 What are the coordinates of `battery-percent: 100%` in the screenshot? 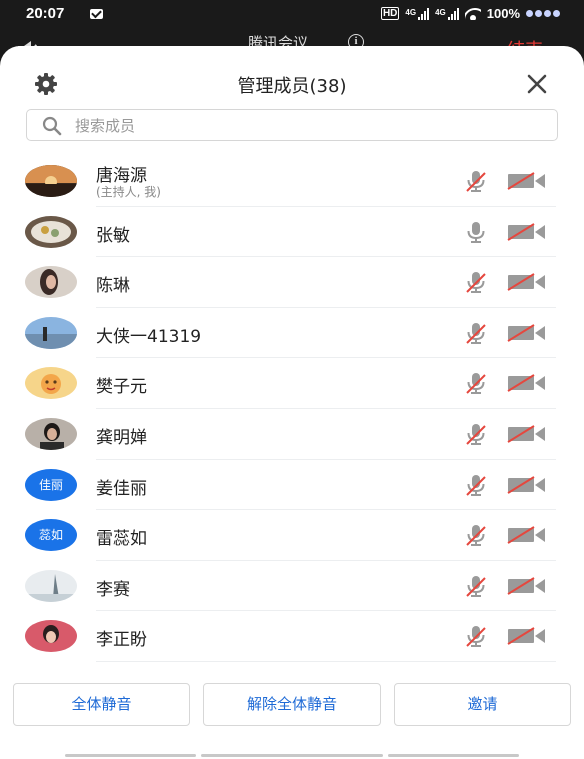 It's located at (503, 13).